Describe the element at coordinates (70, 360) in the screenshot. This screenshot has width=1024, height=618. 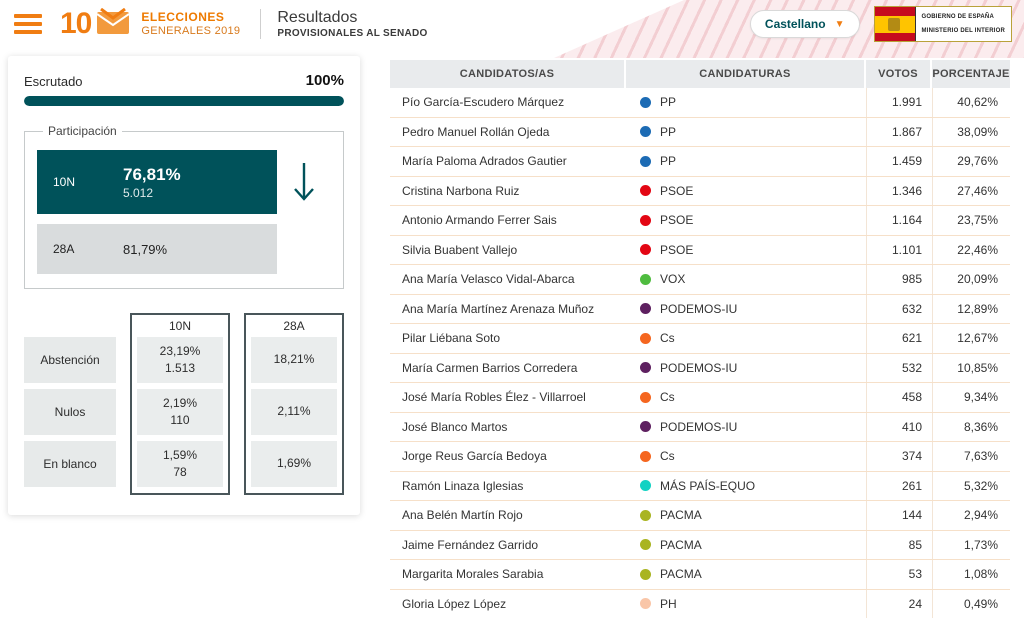
I see `stats-label-abstencion: Abstención` at that location.